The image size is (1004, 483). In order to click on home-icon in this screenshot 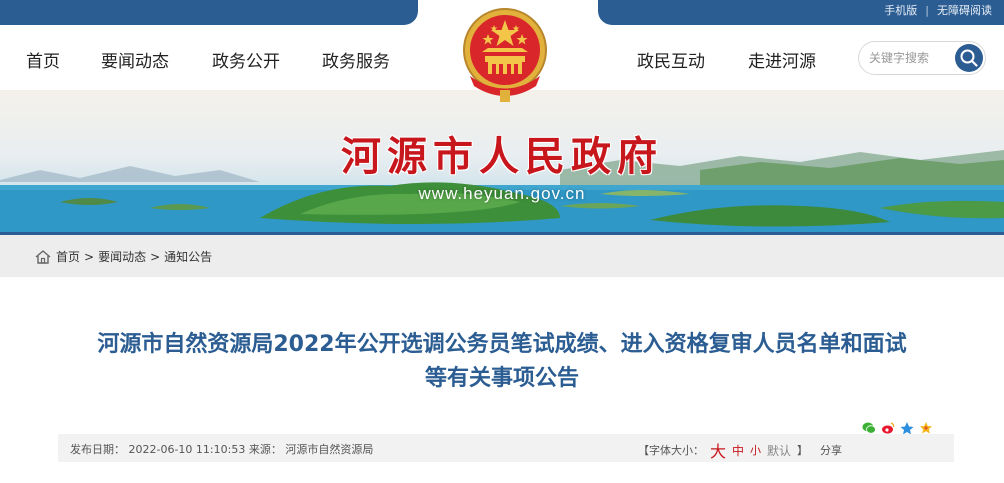, I will do `click(43, 256)`.